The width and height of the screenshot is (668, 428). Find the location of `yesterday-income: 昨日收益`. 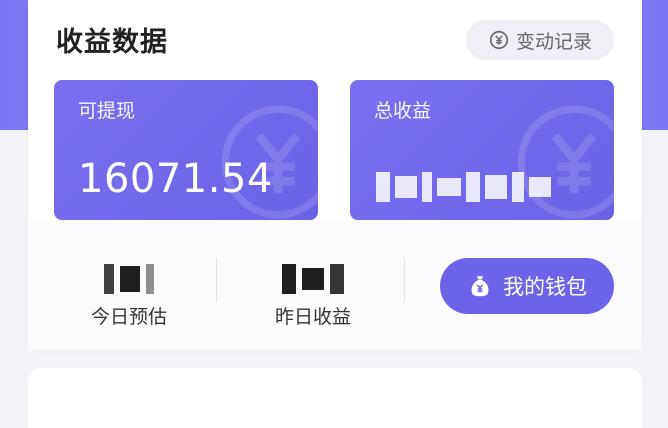

yesterday-income: 昨日收益 is located at coordinates (313, 295).